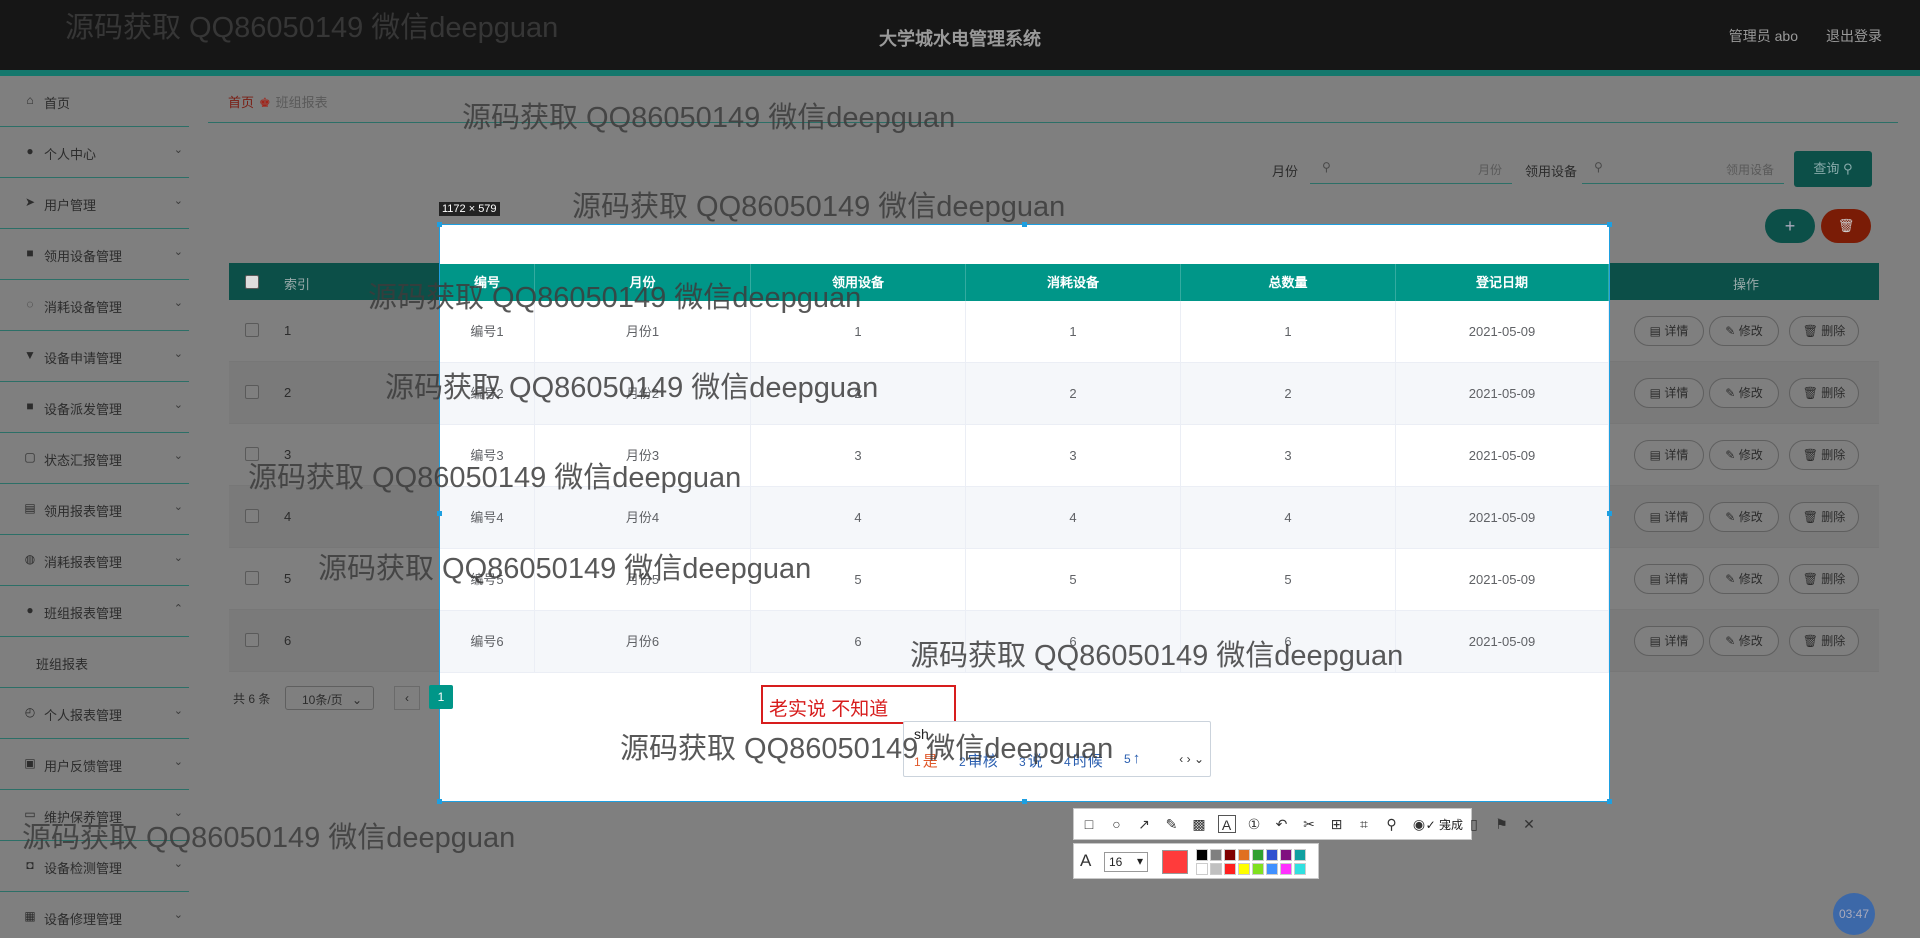 This screenshot has width=1920, height=938. What do you see at coordinates (94, 407) in the screenshot?
I see `sidebar-item: ■ 设备派发管理 ⌄` at bounding box center [94, 407].